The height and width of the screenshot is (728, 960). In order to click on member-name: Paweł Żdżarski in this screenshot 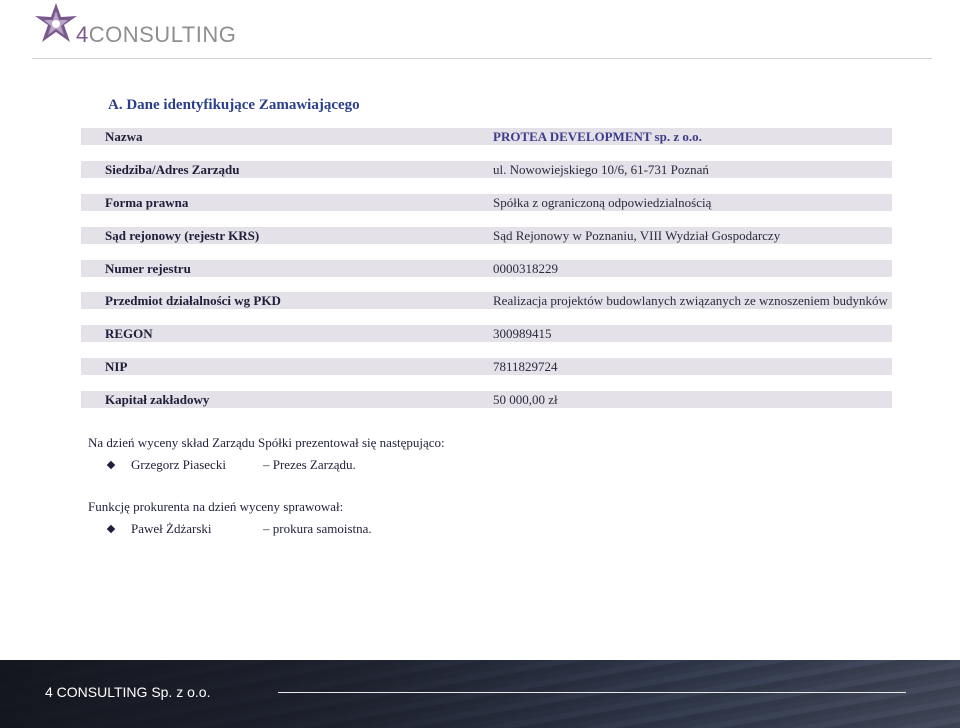, I will do `click(171, 528)`.